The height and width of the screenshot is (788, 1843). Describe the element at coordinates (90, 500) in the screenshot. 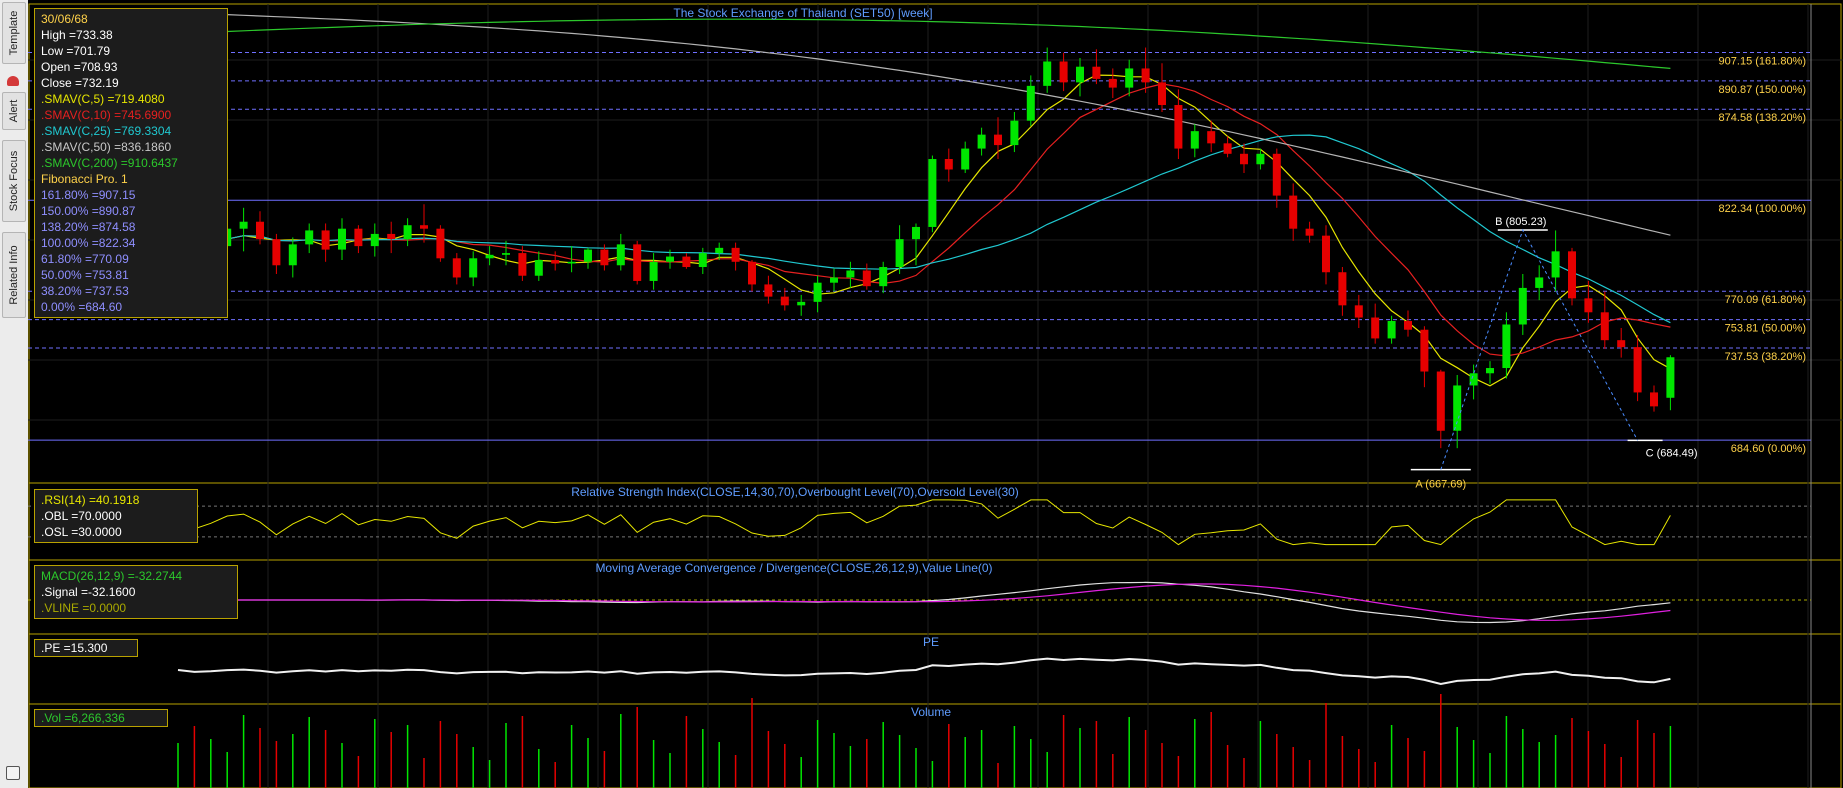

I see `rsi-value: .RSI(14) =40.1918` at that location.